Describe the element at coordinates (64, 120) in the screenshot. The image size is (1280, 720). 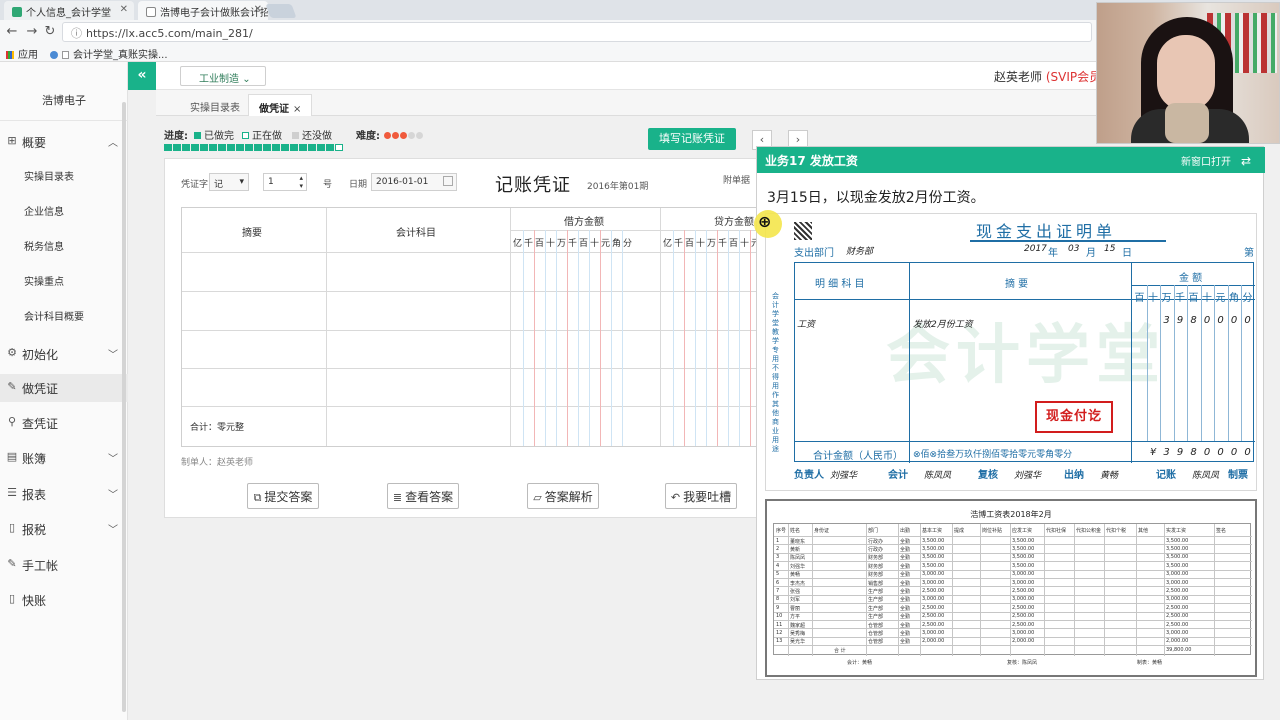
I see `divider` at that location.